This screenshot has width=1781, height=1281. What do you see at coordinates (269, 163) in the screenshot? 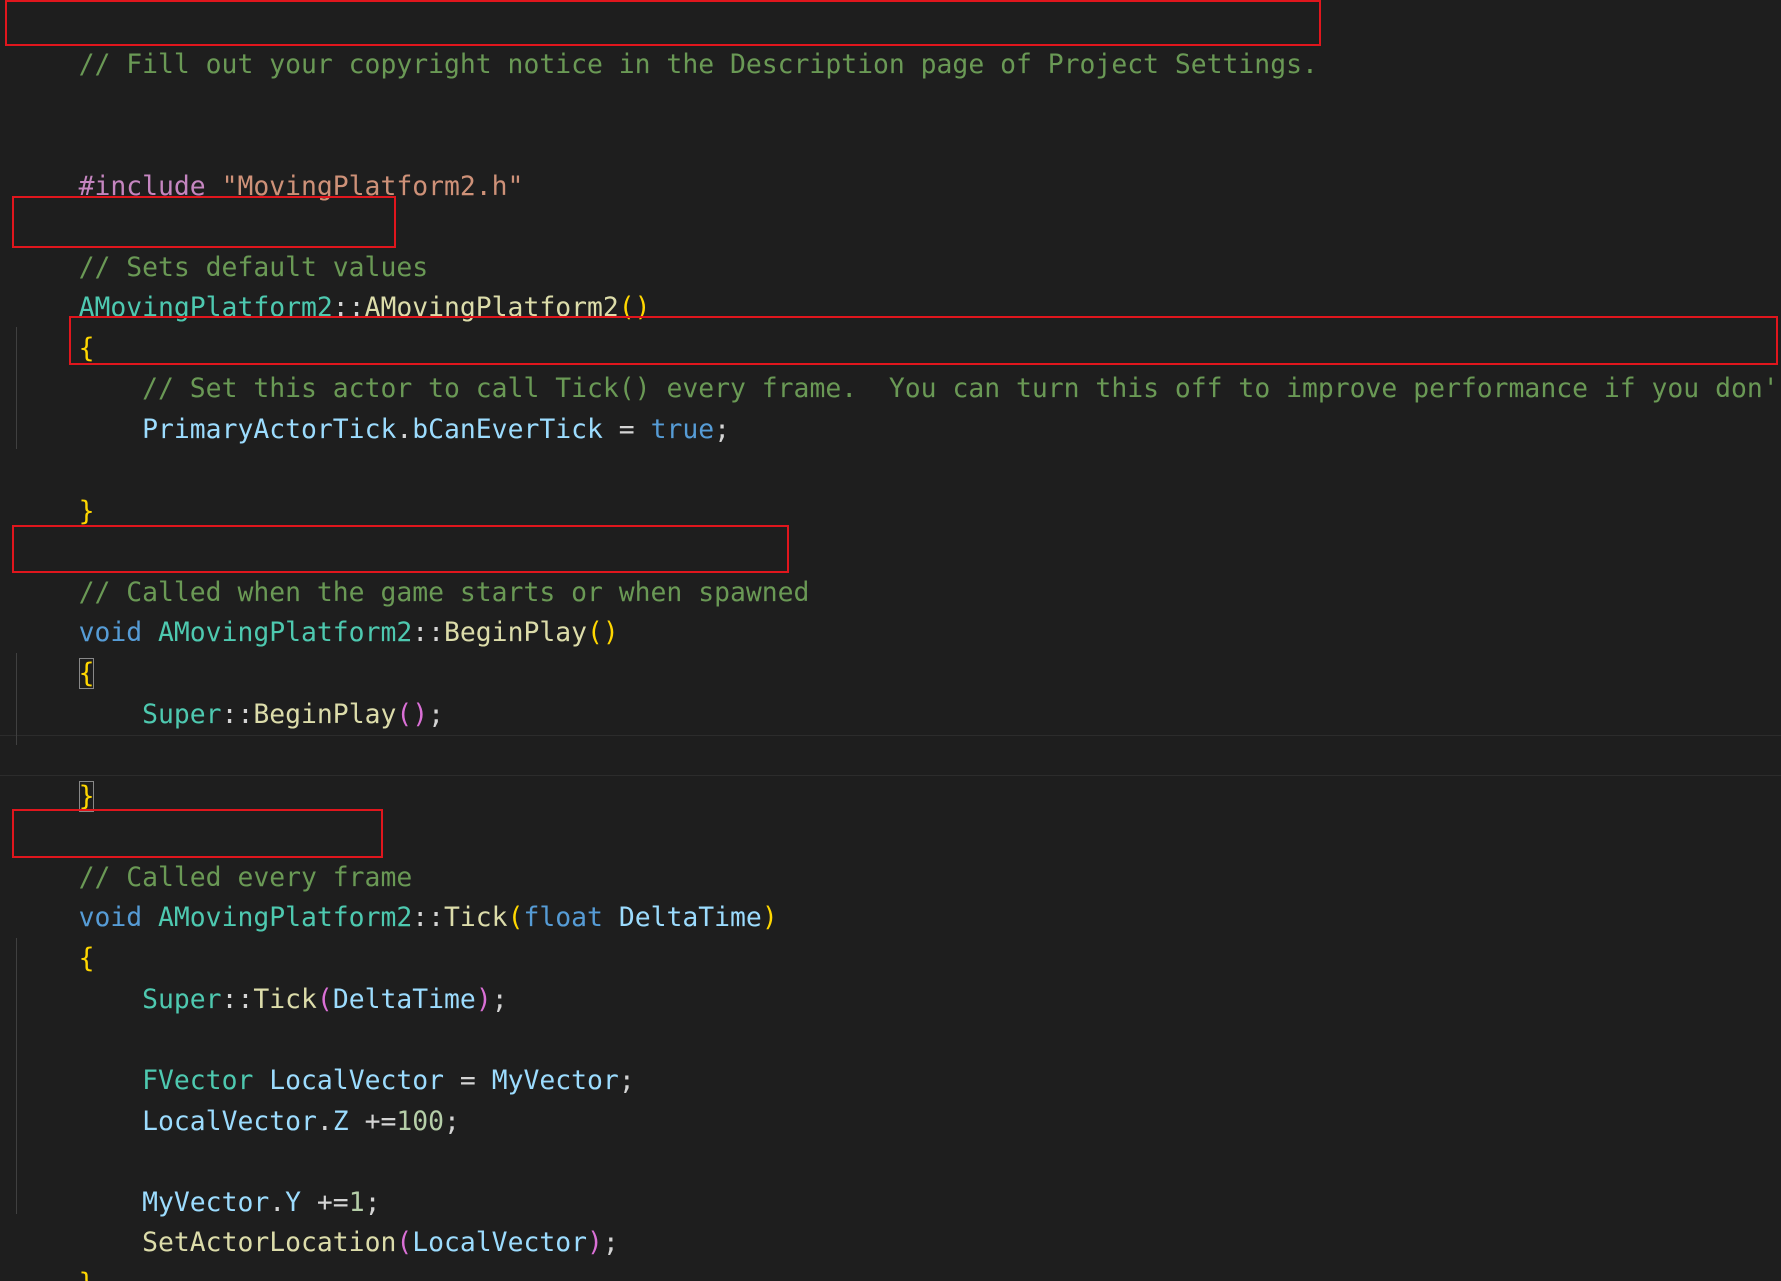
I see `code-line-4: #include "MovingPlatform2.h"` at bounding box center [269, 163].